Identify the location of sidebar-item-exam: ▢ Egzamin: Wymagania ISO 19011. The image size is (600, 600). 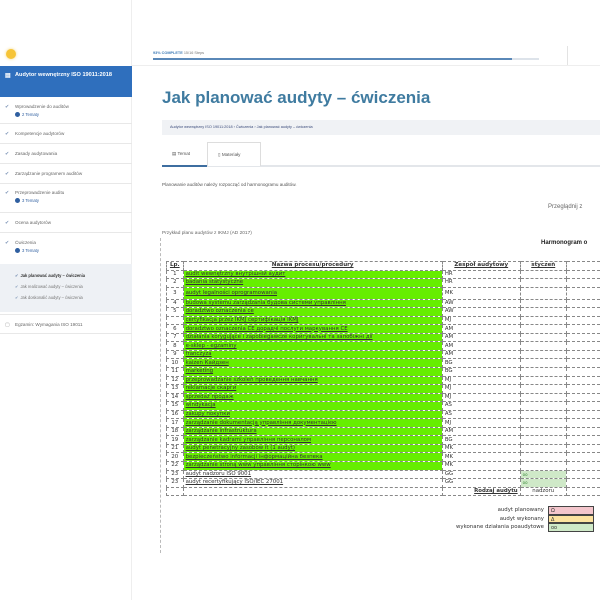
(66, 324).